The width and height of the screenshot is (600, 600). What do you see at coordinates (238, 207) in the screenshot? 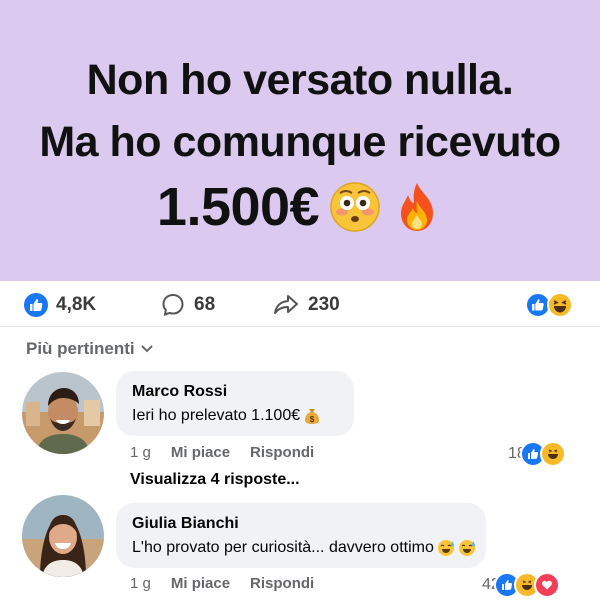
I see `headline-amount: 1.500€` at bounding box center [238, 207].